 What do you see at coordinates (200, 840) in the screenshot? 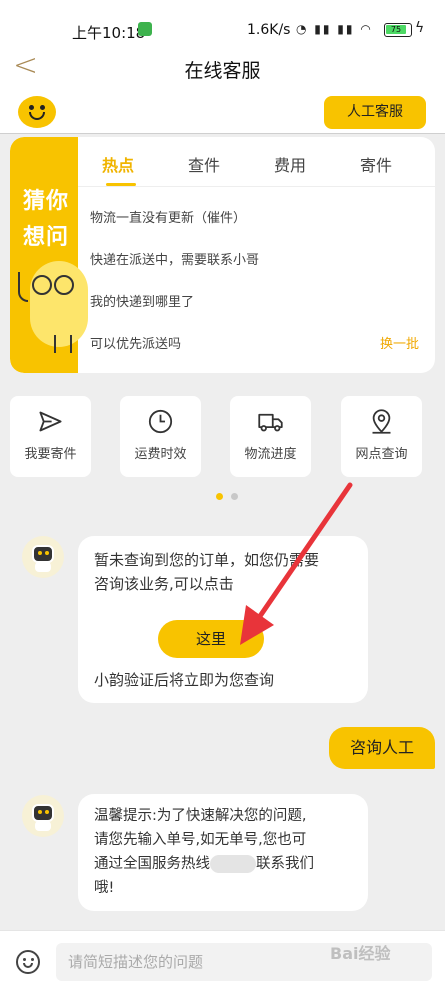
I see `bot-tip-line: 请您先输入单号,如无单号,您也可` at bounding box center [200, 840].